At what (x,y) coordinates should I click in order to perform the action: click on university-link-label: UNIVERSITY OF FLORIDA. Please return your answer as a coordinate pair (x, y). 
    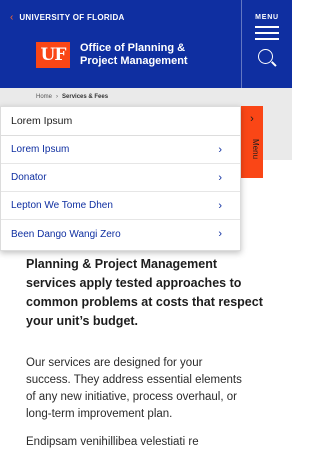
    Looking at the image, I should click on (72, 17).